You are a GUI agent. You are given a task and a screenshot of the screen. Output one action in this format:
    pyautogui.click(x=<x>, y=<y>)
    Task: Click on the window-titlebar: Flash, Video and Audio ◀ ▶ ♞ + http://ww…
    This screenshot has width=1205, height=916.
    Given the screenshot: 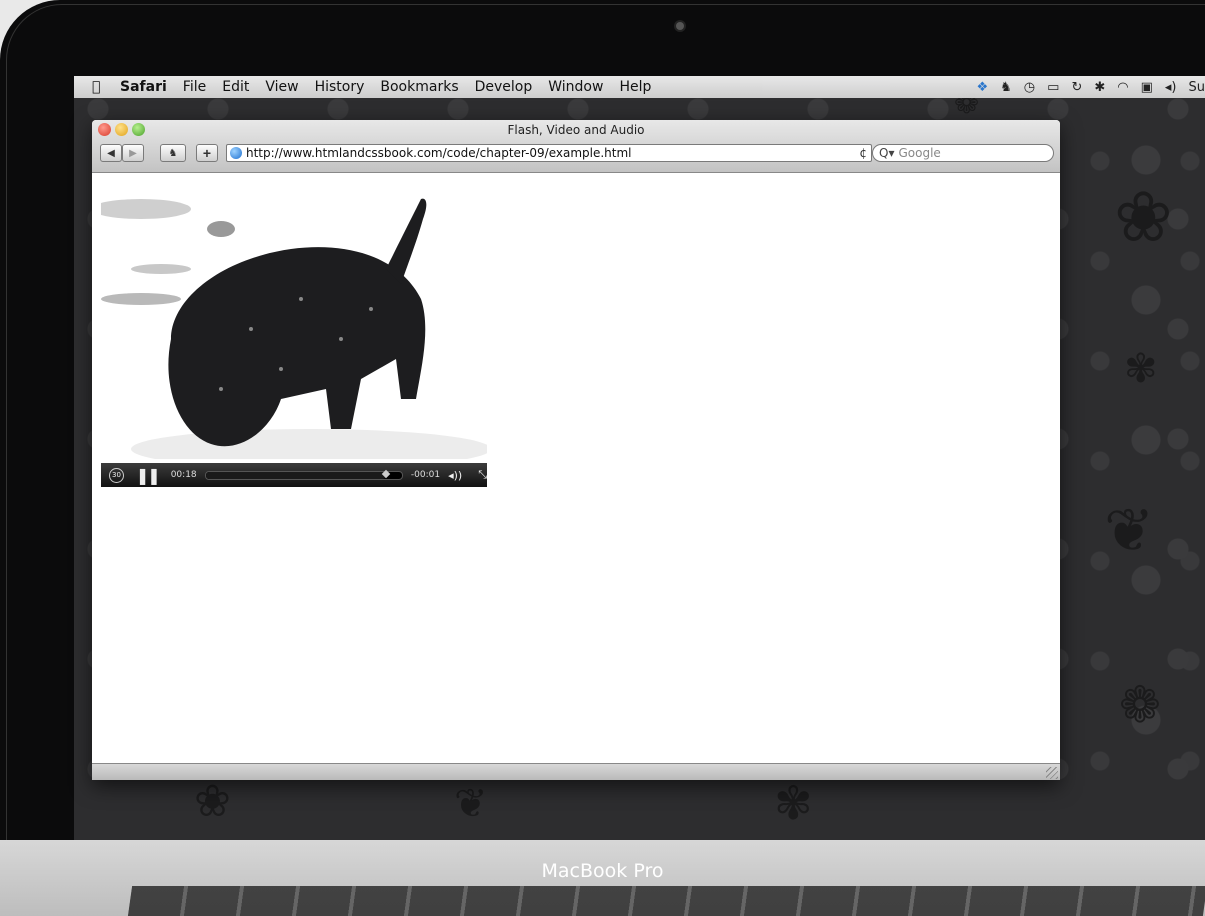 What is the action you would take?
    pyautogui.click(x=576, y=146)
    